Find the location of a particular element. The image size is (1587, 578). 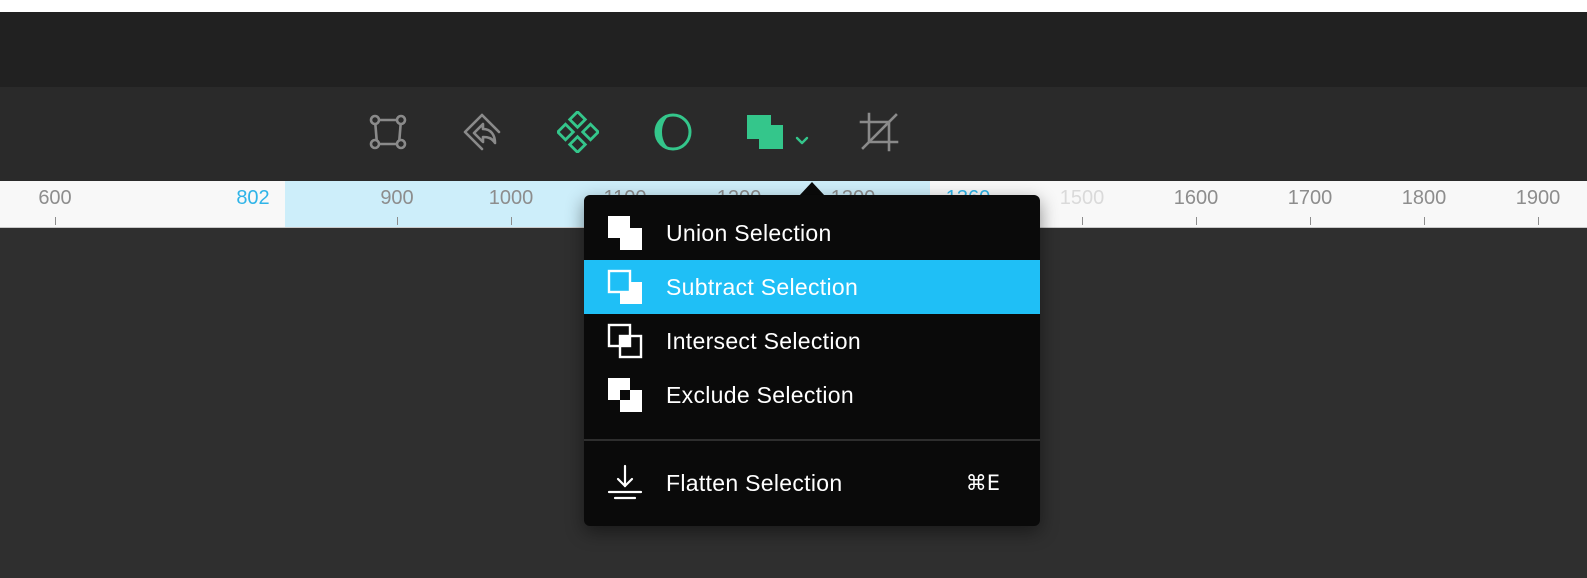

ruler-label: 1800 is located at coordinates (1424, 198).